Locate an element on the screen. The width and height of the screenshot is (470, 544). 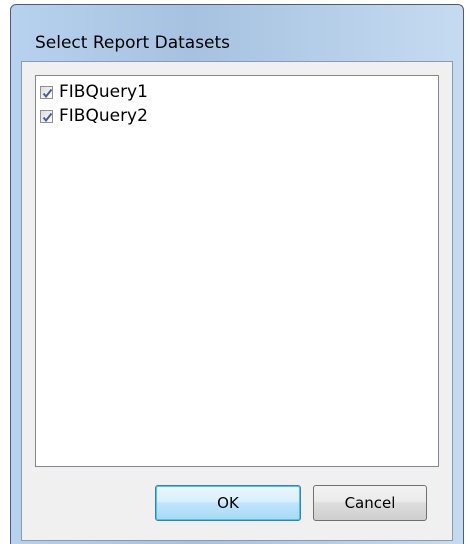
dataset-checkbox-fibquery2 is located at coordinates (46, 116).